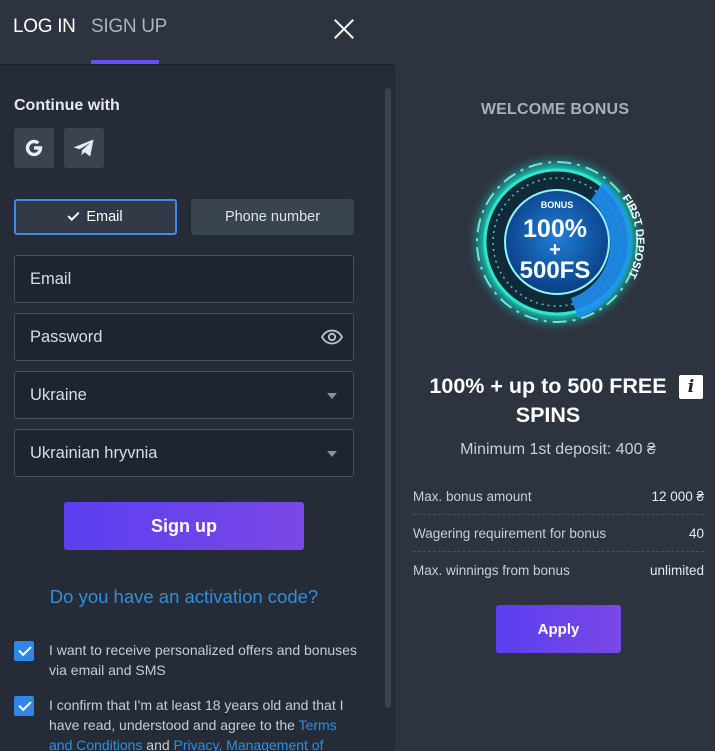  What do you see at coordinates (677, 496) in the screenshot?
I see `detail-value: 12 000 ₴` at bounding box center [677, 496].